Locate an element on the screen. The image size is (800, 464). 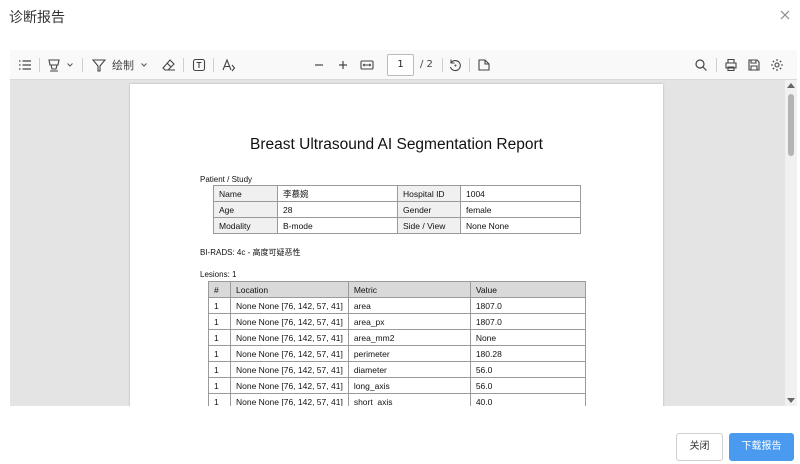
table-row: 1 None None [76, 142, 57, 41] diameter 56.0 is located at coordinates (397, 369).